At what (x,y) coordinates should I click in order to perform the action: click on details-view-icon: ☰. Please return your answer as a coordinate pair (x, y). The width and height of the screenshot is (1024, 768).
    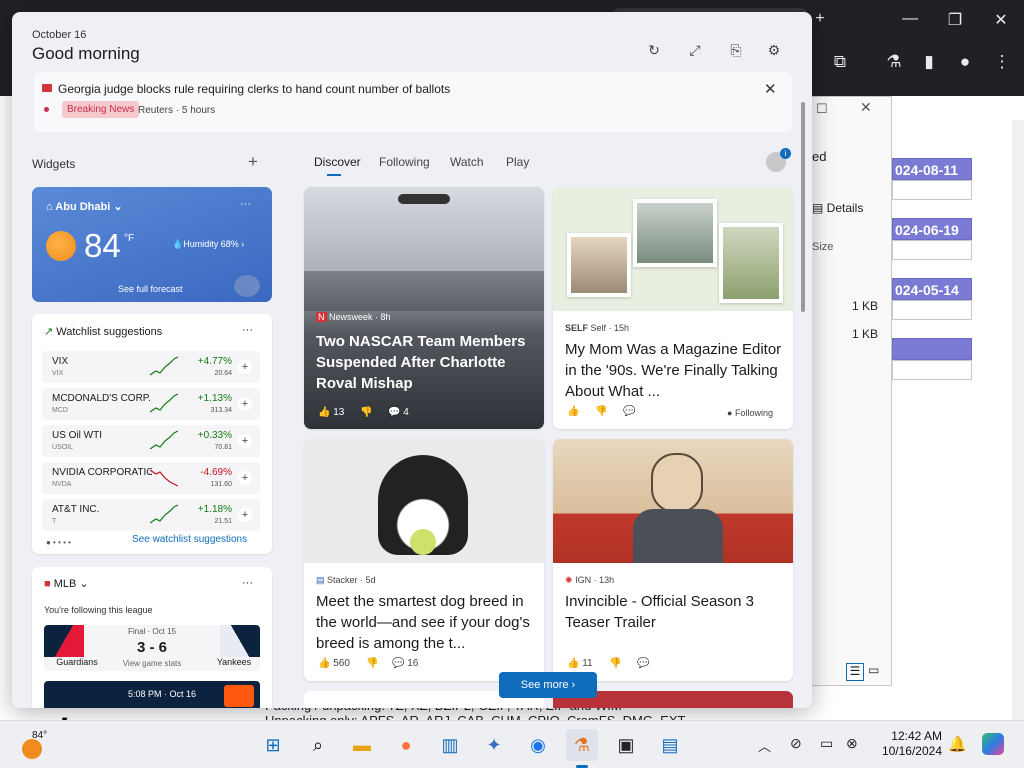
    Looking at the image, I should click on (855, 672).